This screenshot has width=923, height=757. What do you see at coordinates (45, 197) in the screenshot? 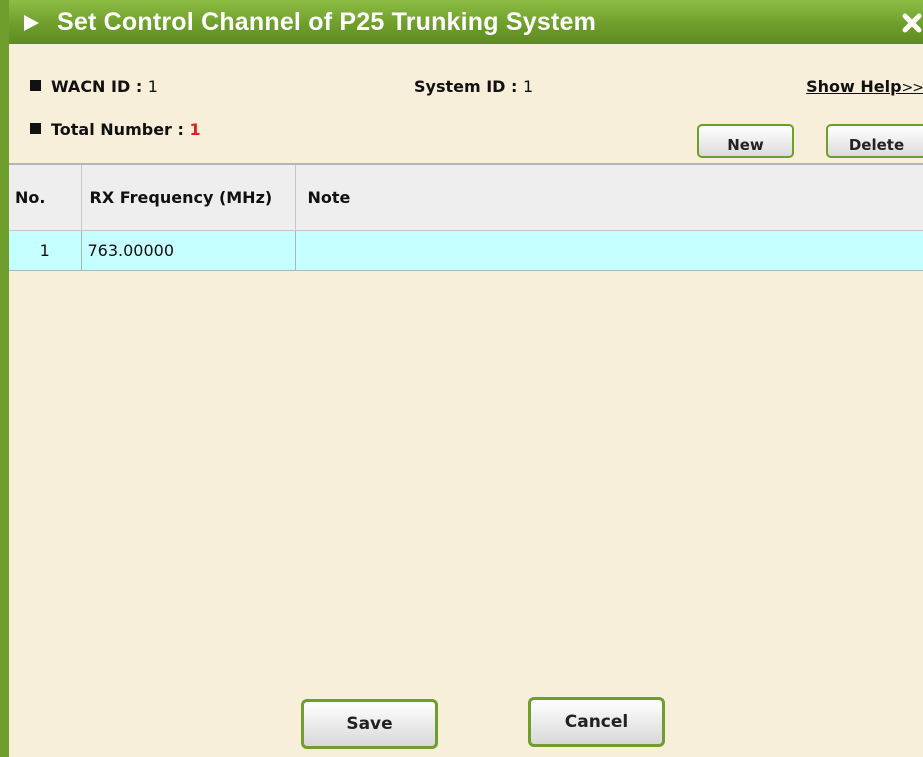
I see `column-header-no: No.` at bounding box center [45, 197].